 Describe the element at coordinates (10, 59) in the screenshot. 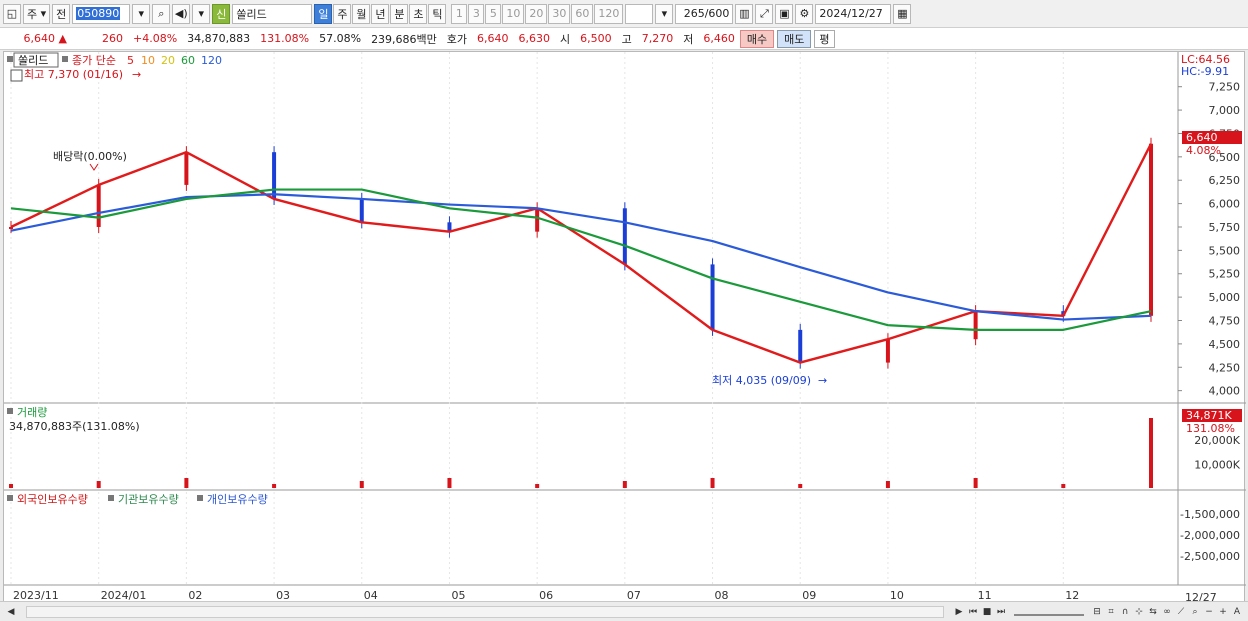

I see `panel-handle-icon` at that location.